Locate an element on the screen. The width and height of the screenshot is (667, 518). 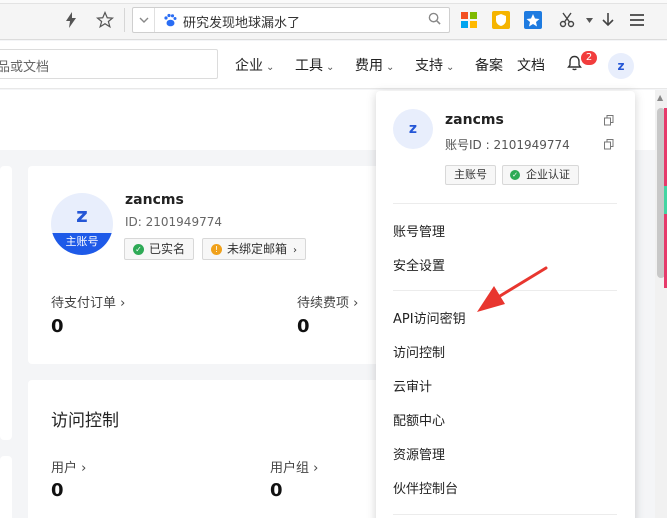
account-id: ID: 2101949774 is located at coordinates (173, 222).